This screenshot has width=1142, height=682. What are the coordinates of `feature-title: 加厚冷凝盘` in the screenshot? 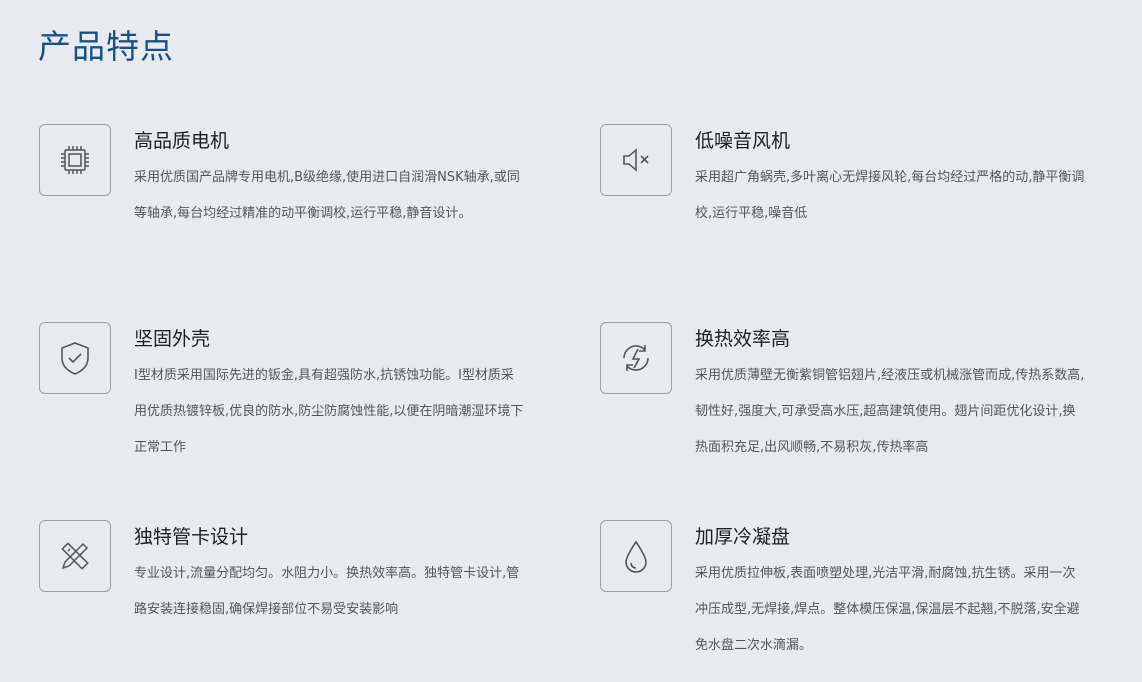 It's located at (743, 537).